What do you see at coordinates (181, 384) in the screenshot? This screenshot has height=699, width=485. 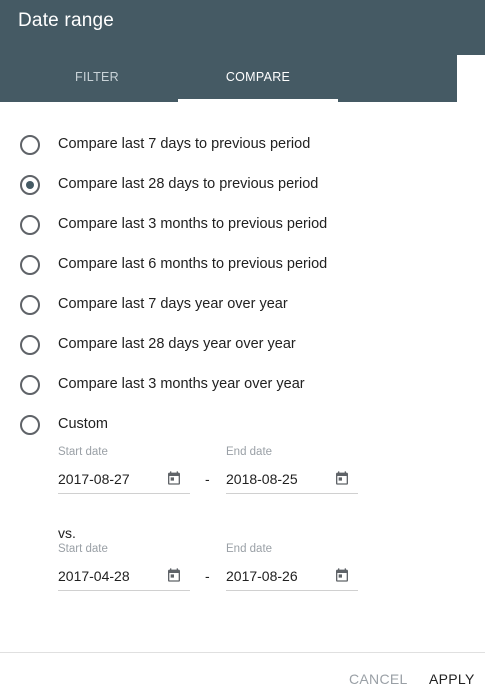 I see `option-label: Compare last 3 months year over year` at bounding box center [181, 384].